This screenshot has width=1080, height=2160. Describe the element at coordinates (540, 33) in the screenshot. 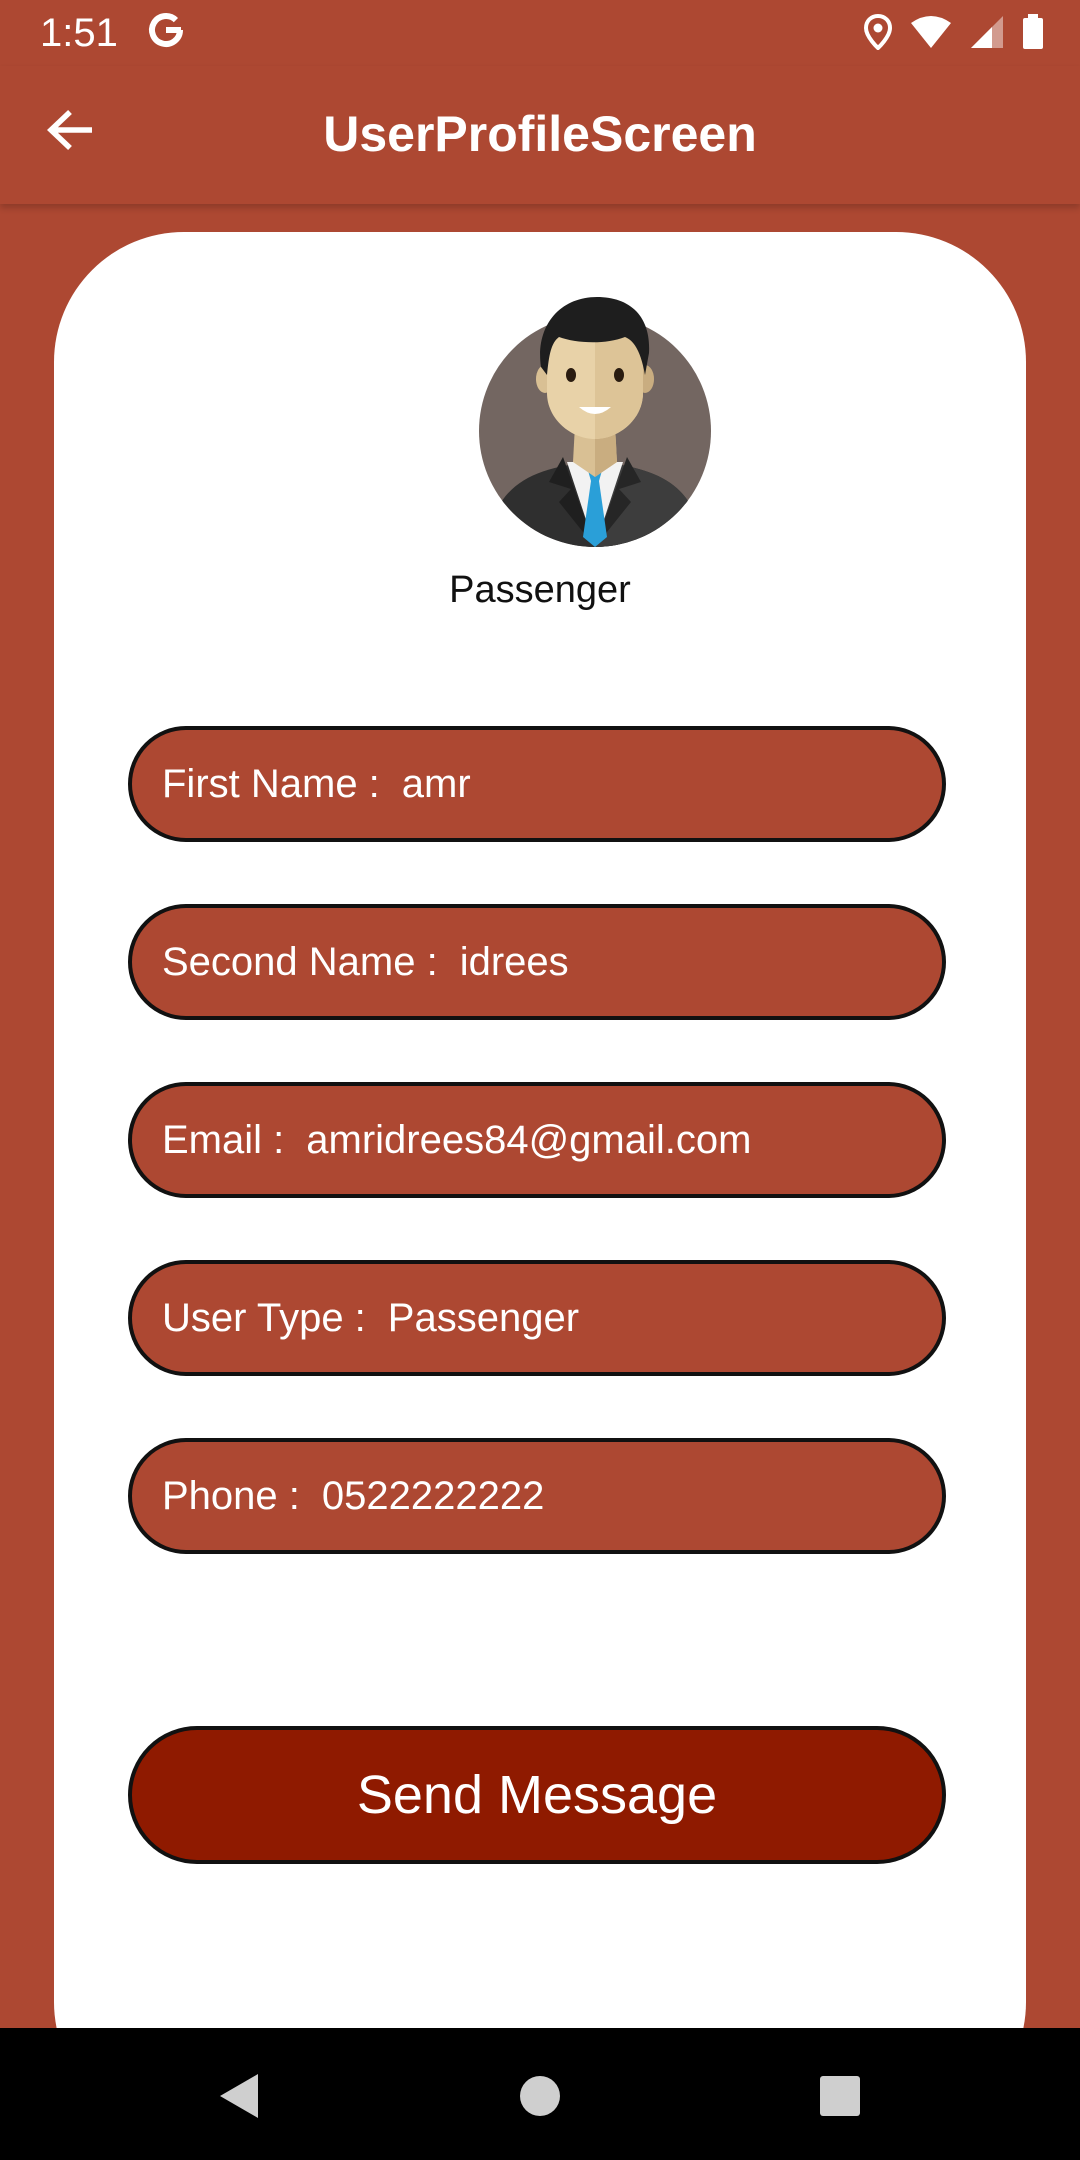

I see `status-bar: 1:51` at that location.